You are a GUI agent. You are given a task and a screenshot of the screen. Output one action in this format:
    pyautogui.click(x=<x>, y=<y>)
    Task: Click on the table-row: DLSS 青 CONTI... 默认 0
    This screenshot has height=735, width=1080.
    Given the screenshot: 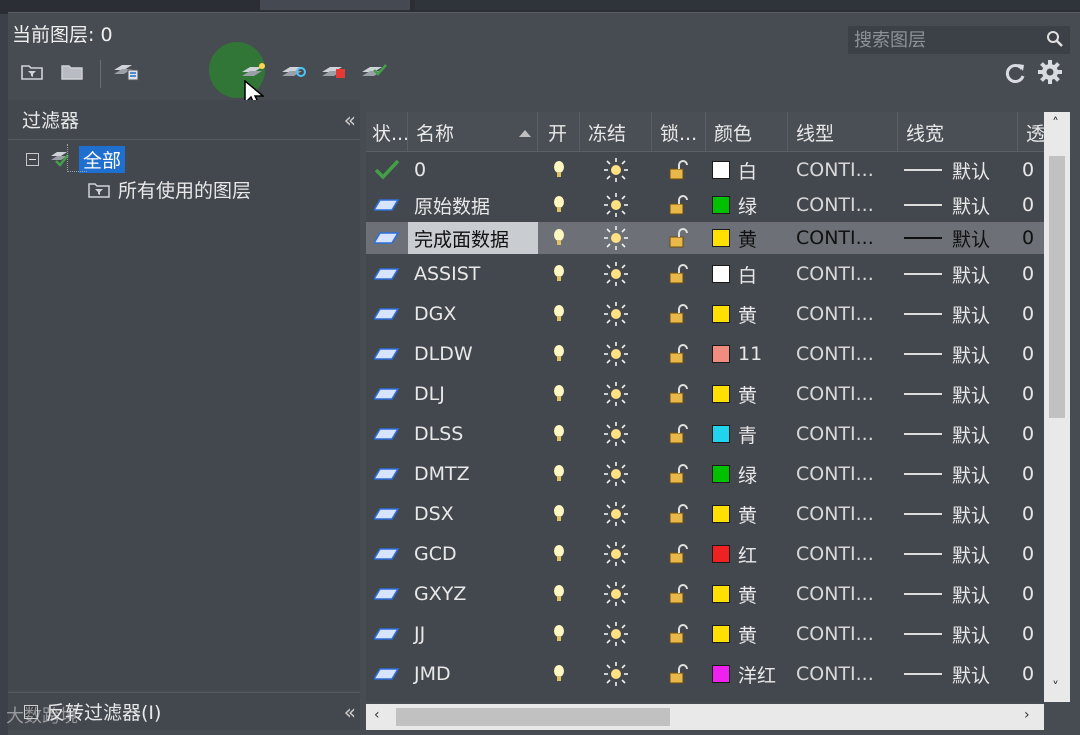 What is the action you would take?
    pyautogui.click(x=705, y=434)
    